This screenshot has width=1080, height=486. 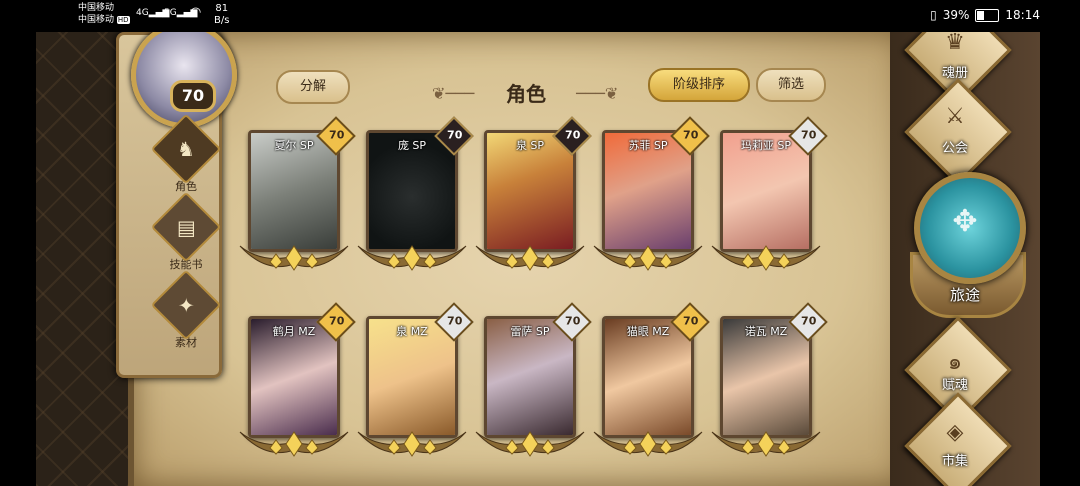 I want to click on net-speed-unit: B/s, so click(x=222, y=20).